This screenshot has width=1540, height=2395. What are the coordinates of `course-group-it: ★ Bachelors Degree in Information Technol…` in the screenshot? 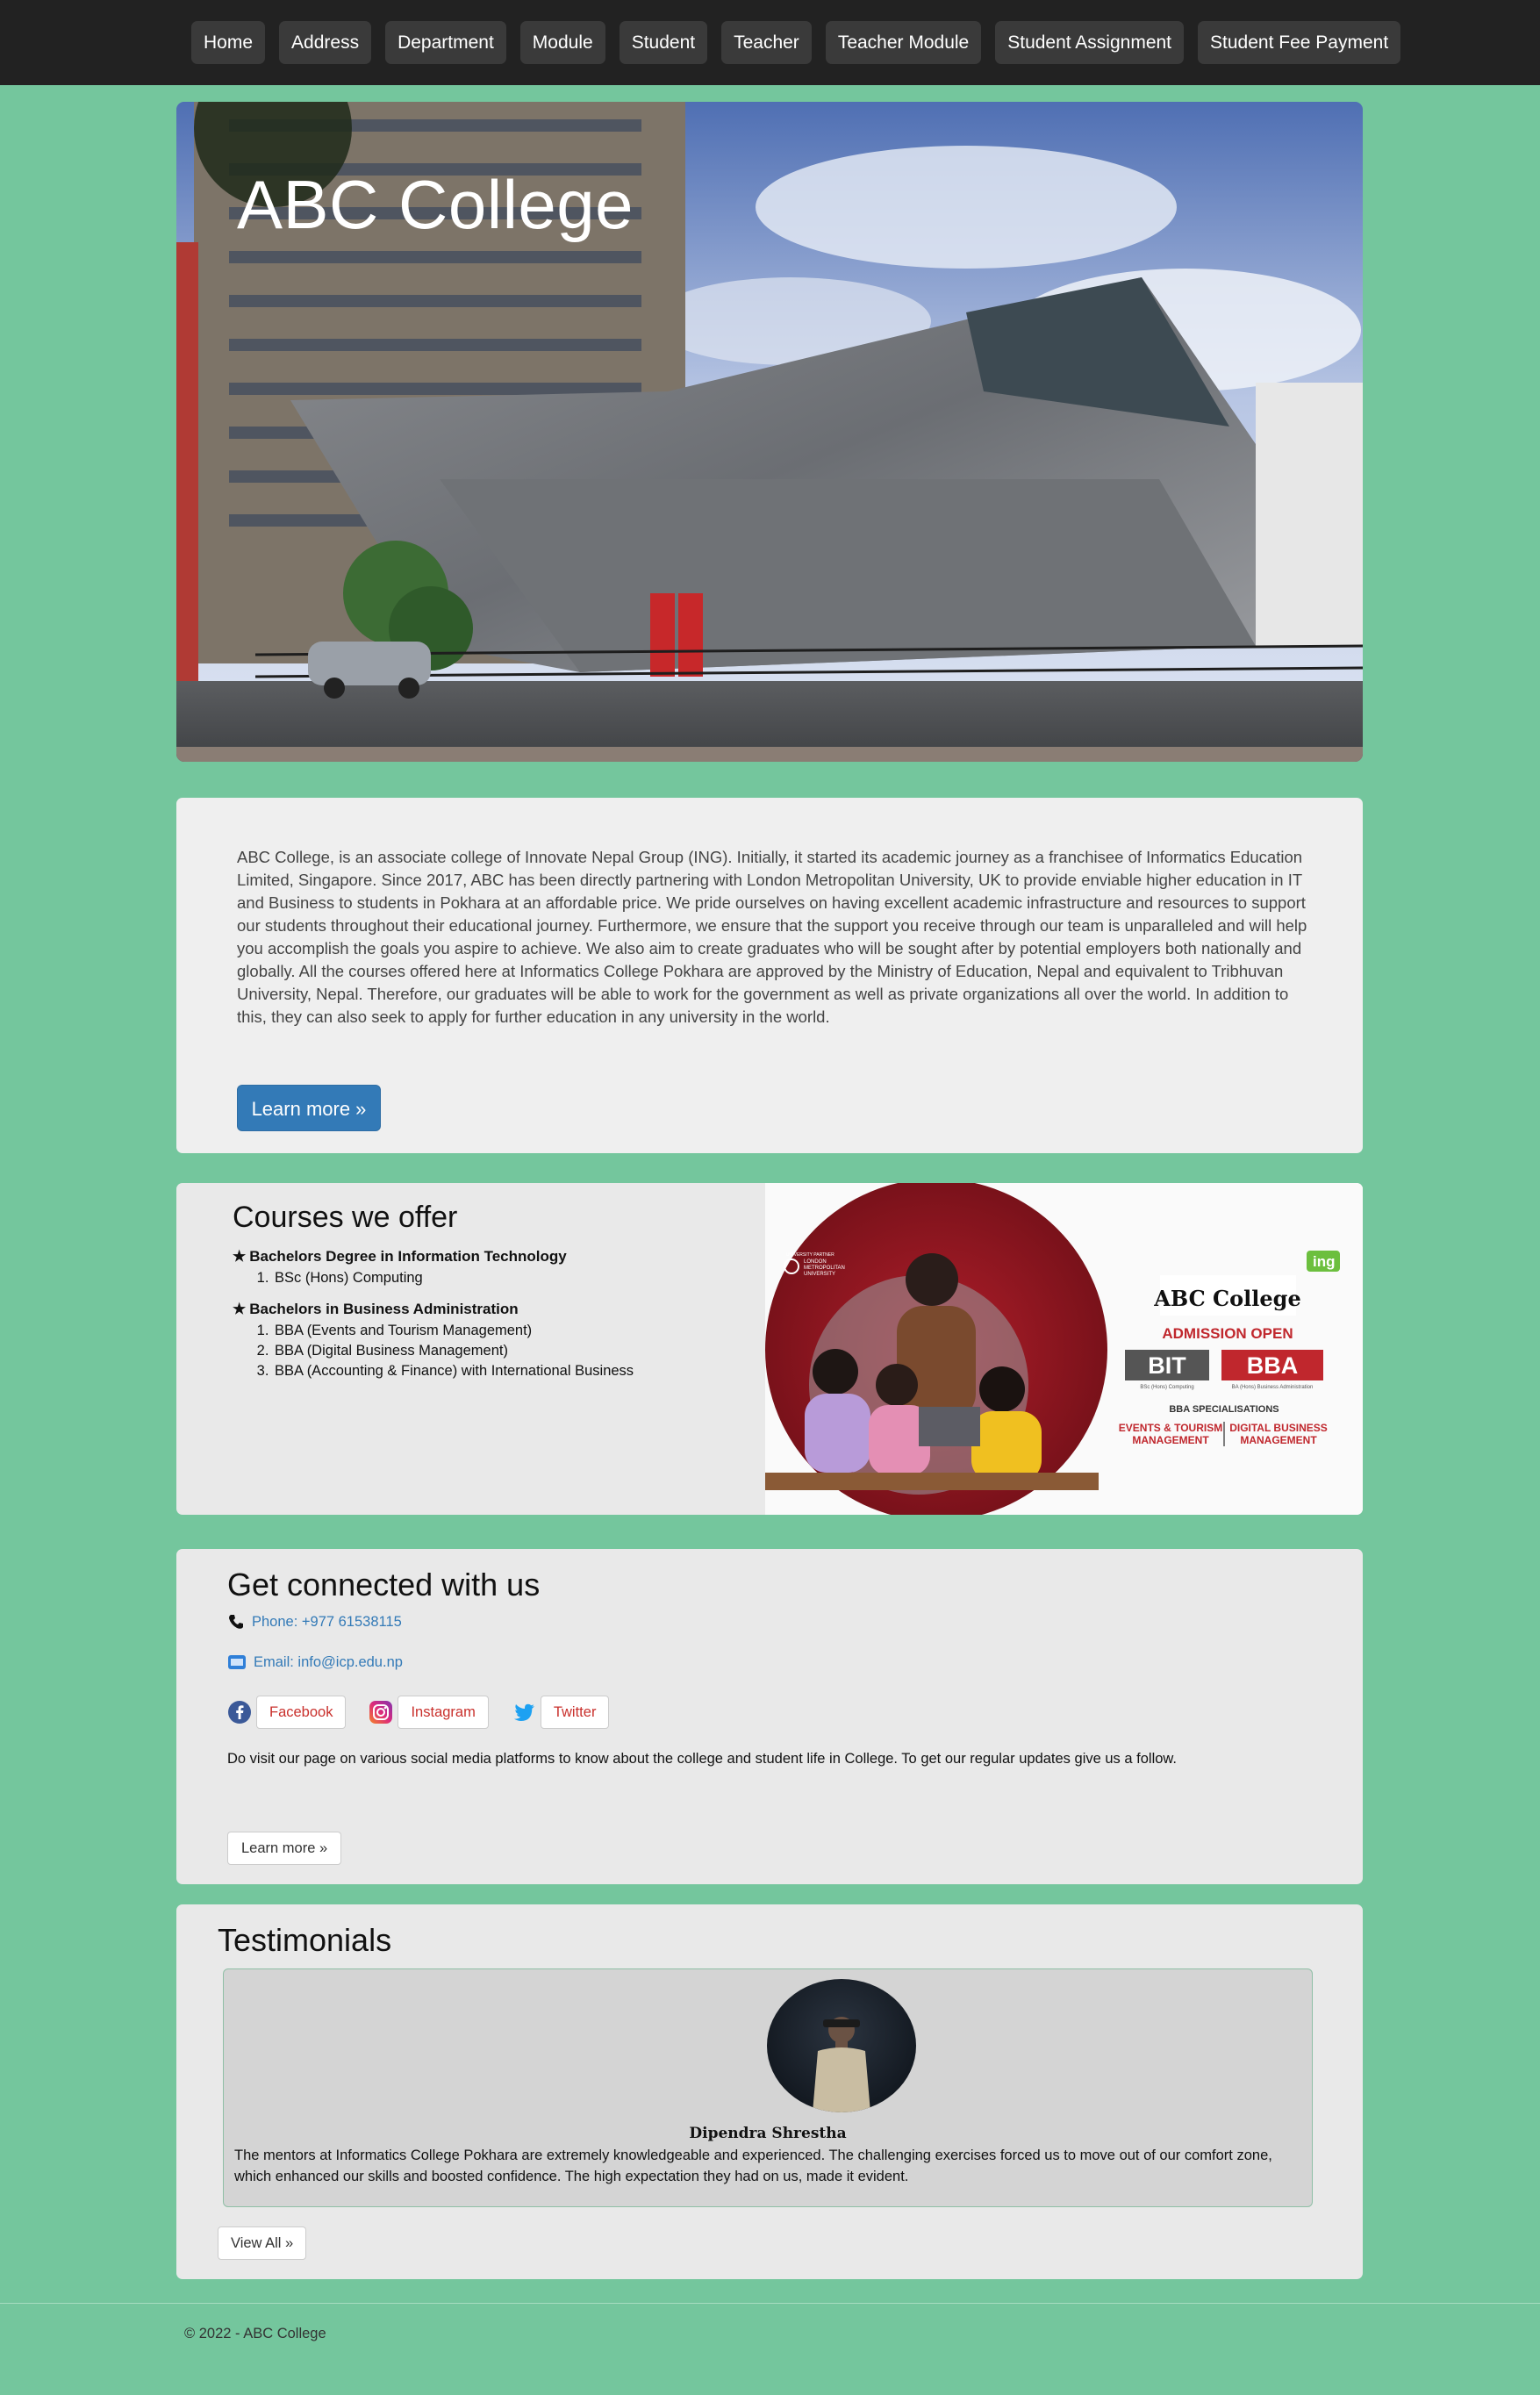 It's located at (400, 1268).